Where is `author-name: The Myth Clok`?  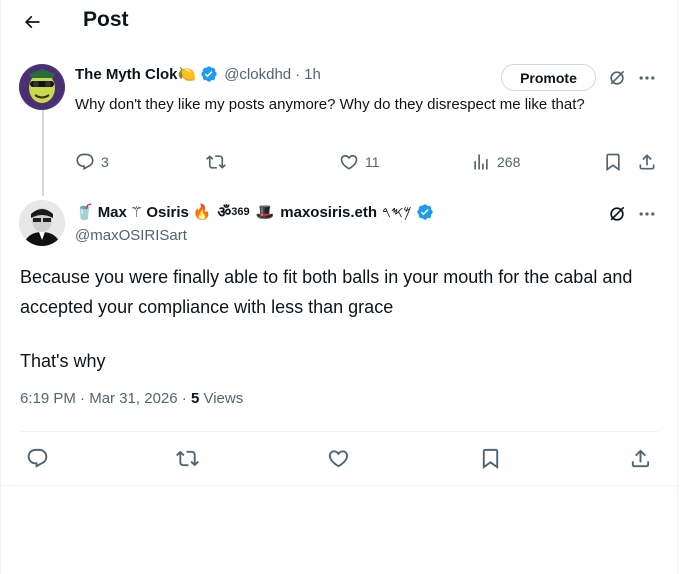
author-name: The Myth Clok is located at coordinates (126, 74).